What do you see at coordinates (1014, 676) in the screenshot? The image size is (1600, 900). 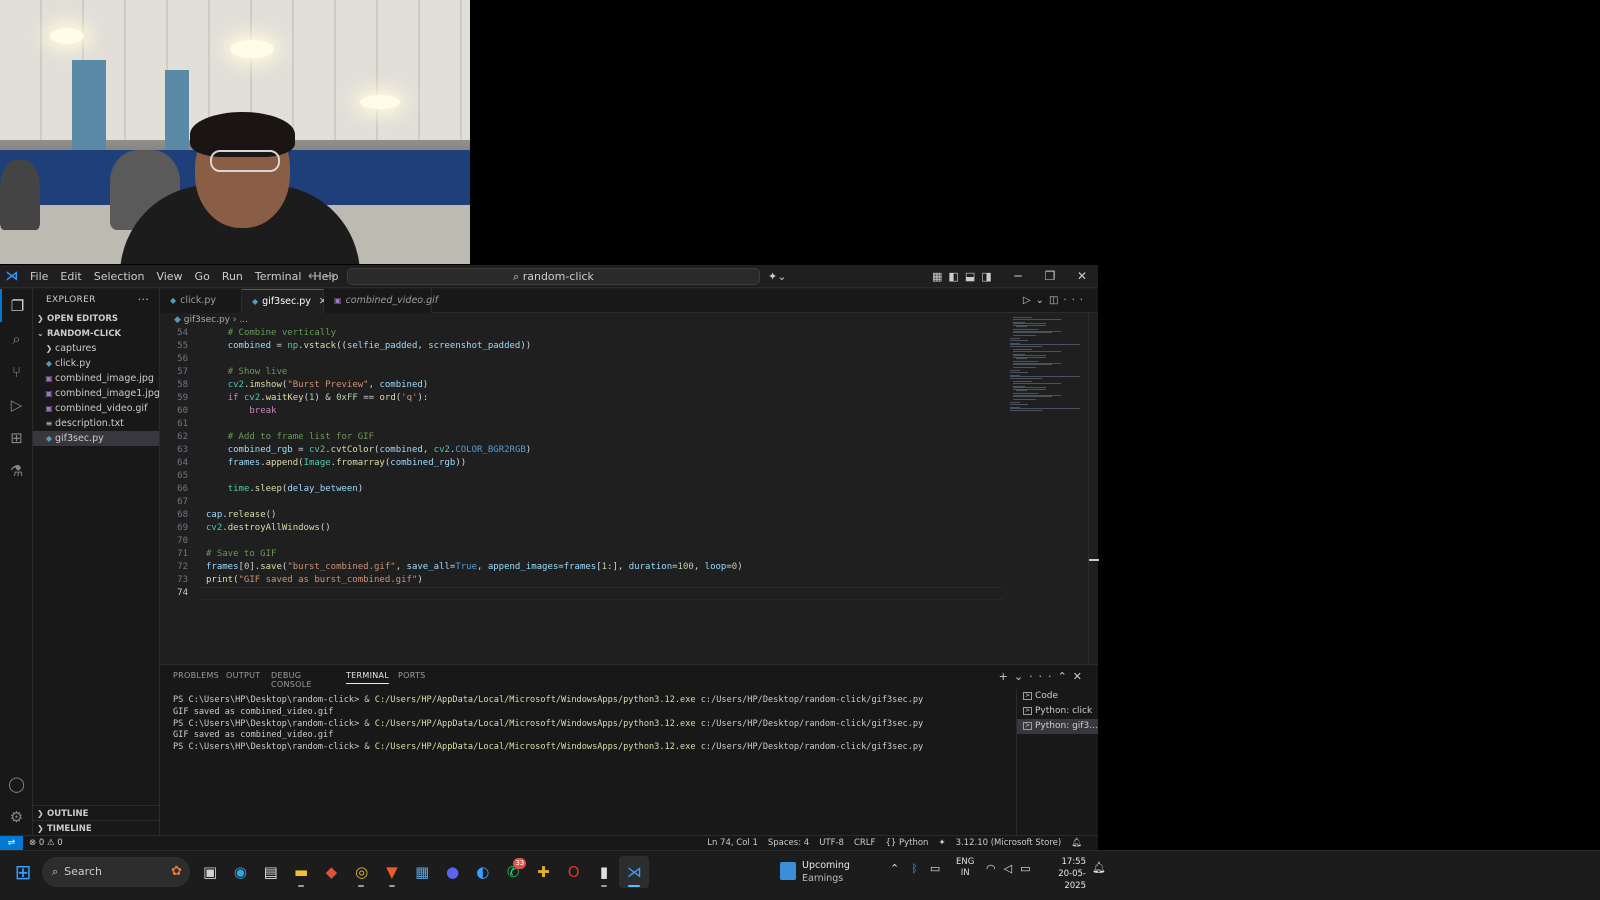 I see `new-terminal-icon: +⌄` at bounding box center [1014, 676].